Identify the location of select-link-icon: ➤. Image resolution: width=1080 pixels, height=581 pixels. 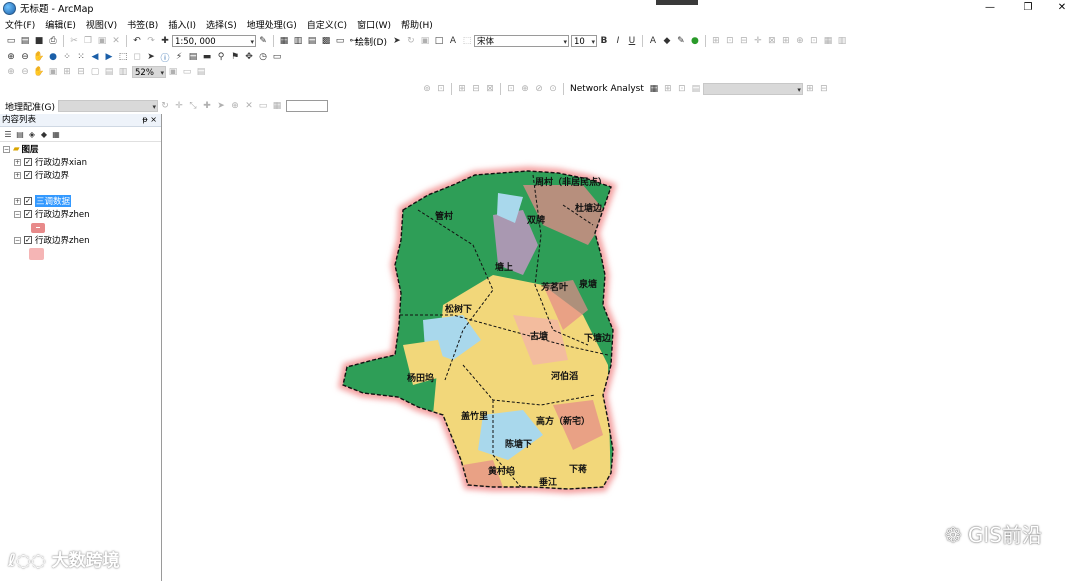
(221, 106).